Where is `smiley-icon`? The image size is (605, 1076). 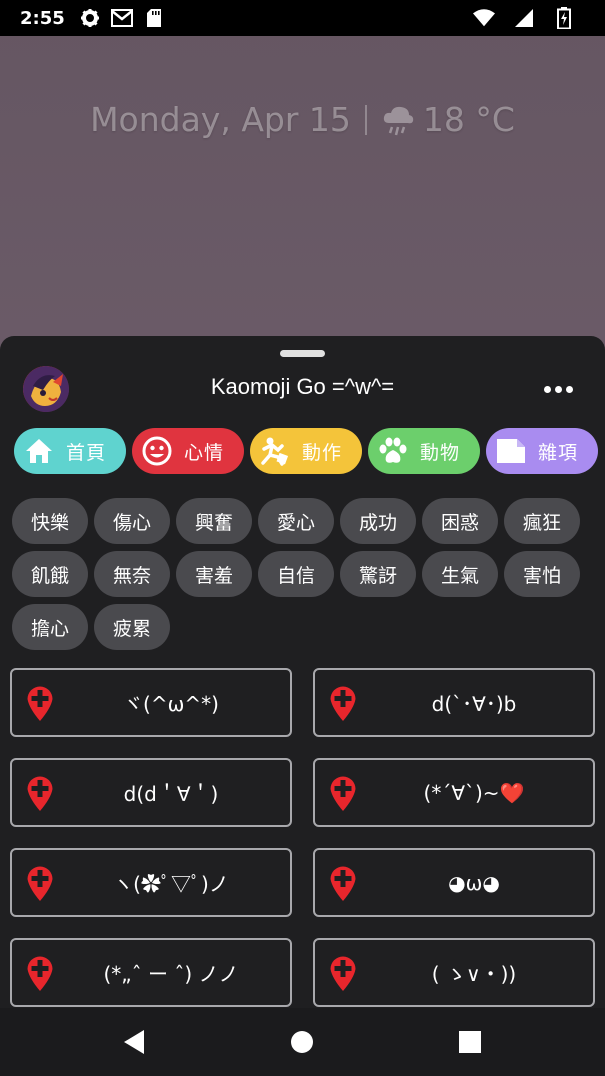 smiley-icon is located at coordinates (157, 451).